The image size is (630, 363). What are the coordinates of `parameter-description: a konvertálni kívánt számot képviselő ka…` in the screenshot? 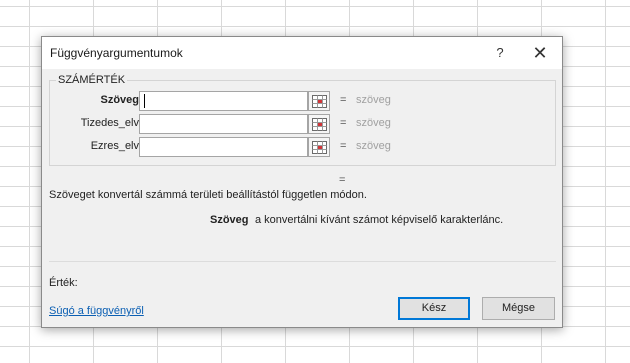 It's located at (379, 220).